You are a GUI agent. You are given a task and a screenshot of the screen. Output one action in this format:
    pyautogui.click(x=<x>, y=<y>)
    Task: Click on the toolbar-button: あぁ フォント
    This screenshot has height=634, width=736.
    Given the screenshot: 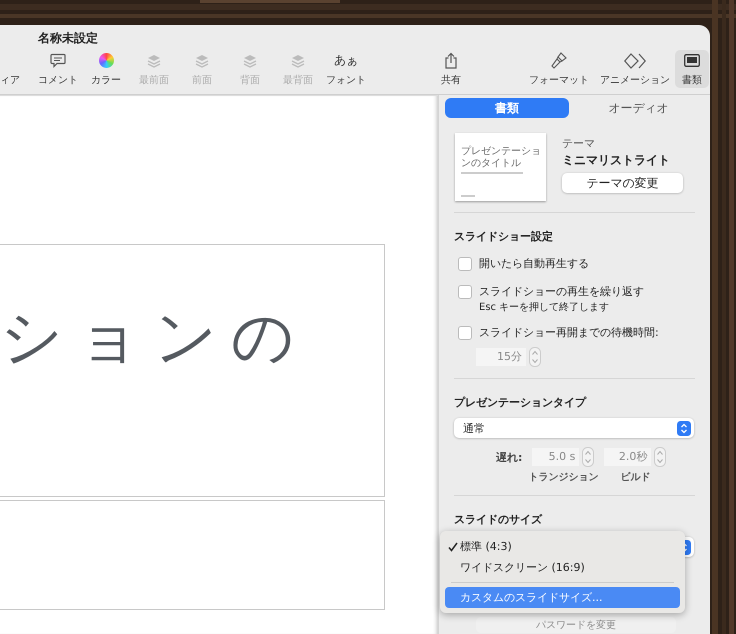 What is the action you would take?
    pyautogui.click(x=346, y=69)
    